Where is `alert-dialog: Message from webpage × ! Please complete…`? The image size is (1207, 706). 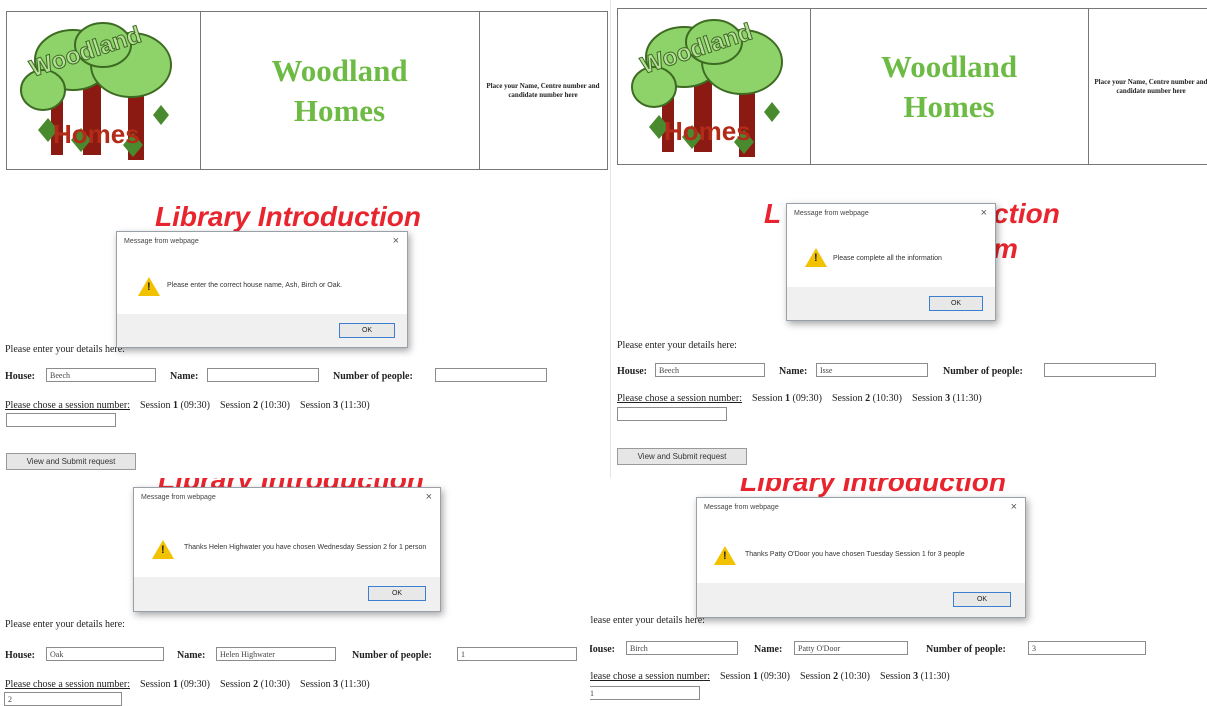
alert-dialog: Message from webpage × ! Please complete… is located at coordinates (891, 262).